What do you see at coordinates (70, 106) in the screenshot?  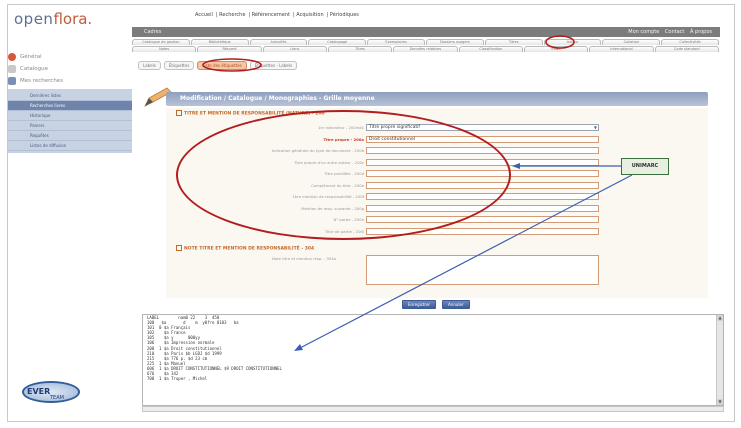 I see `sidebar-item-recherches-livres: Recherches livres` at bounding box center [70, 106].